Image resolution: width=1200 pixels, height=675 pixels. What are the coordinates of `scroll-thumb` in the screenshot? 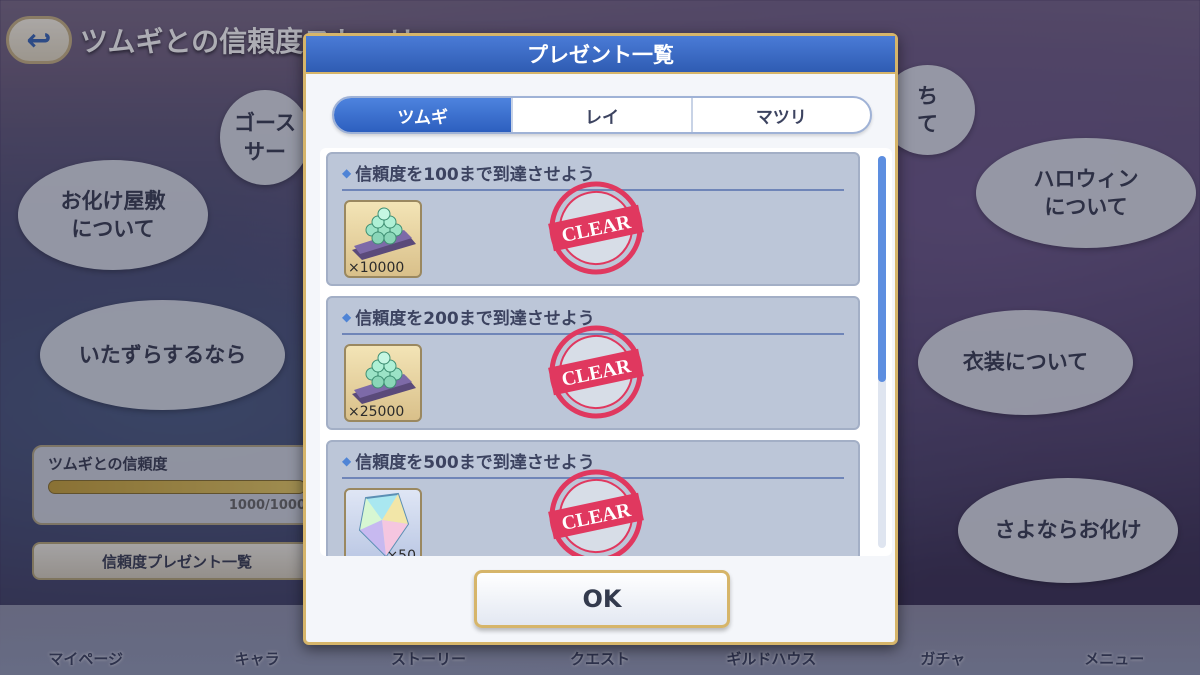 It's located at (882, 269).